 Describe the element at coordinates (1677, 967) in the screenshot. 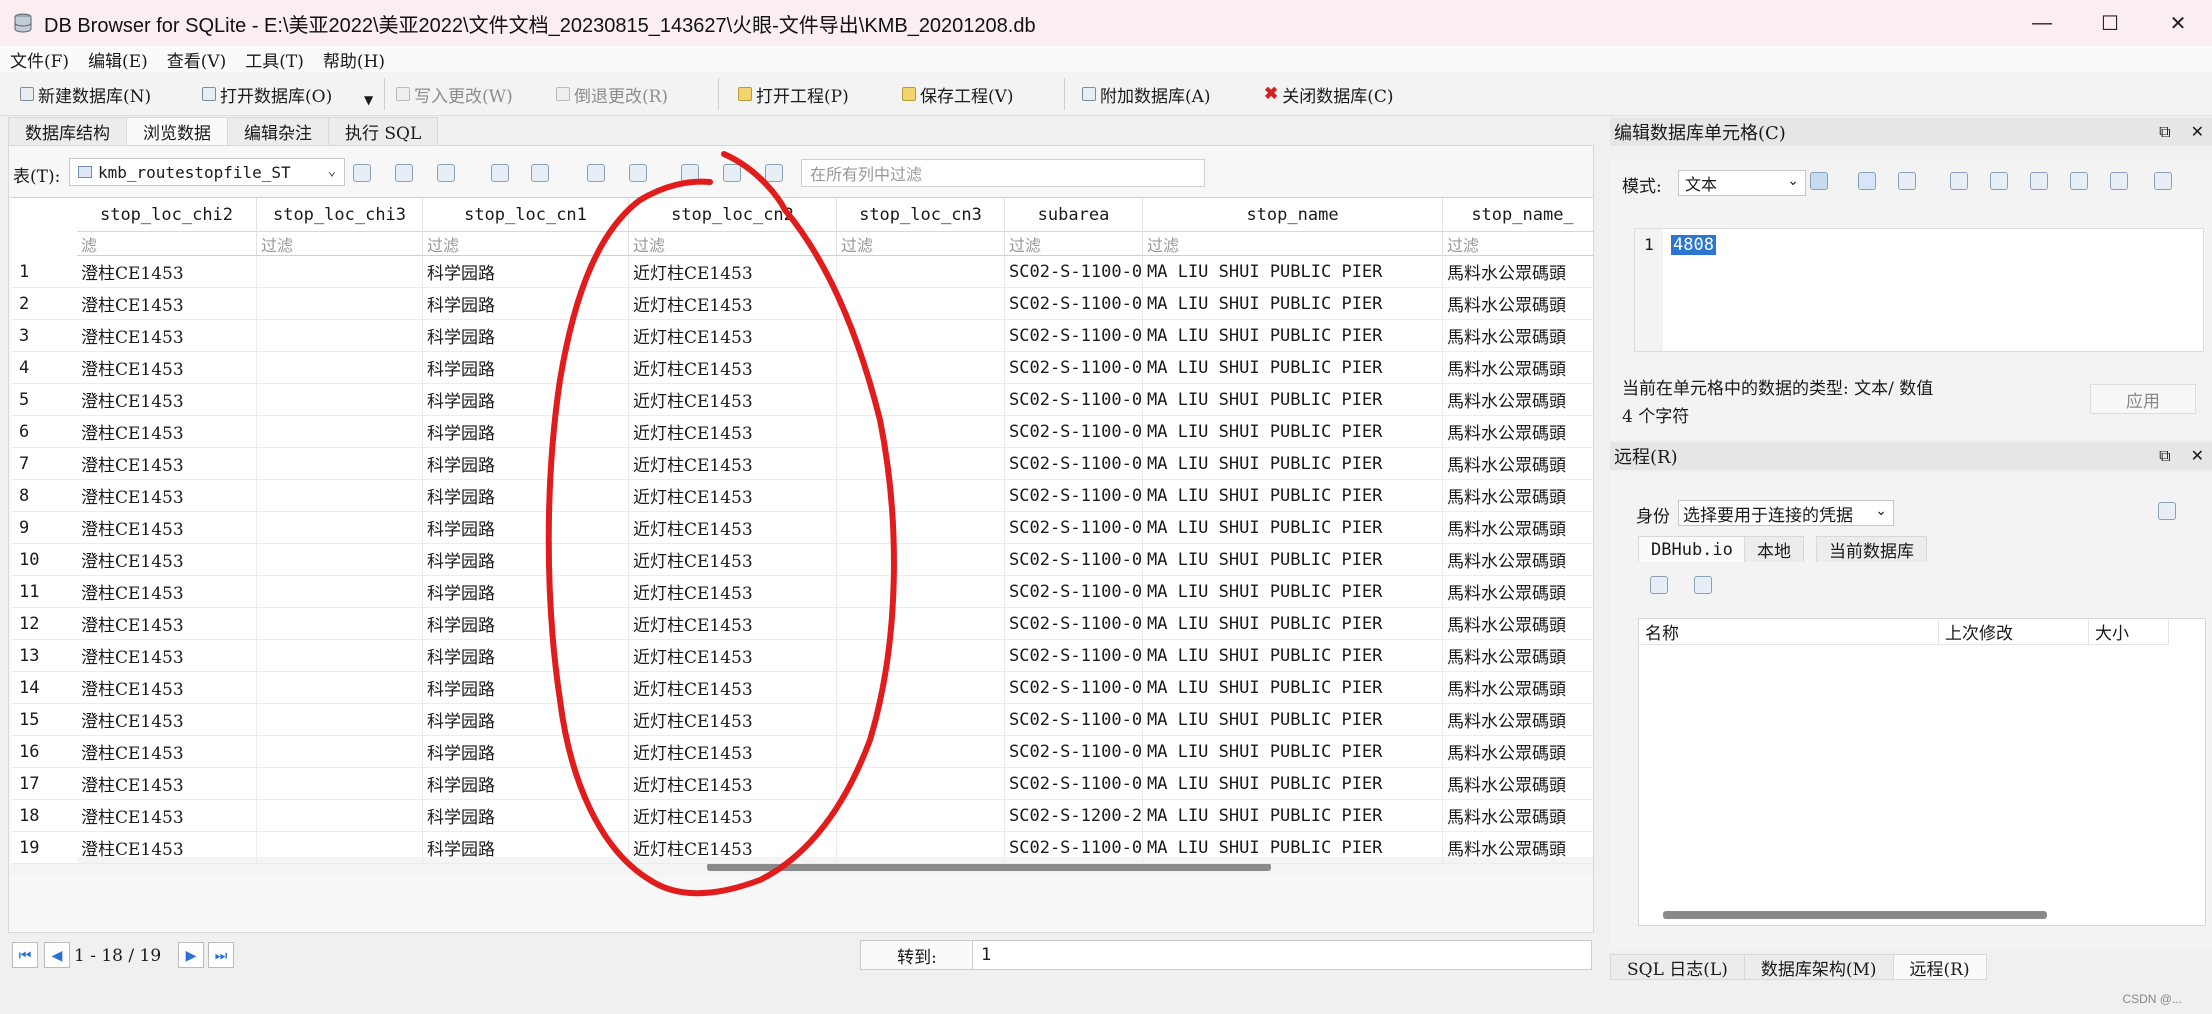

I see `tab-sql-log: SQL 日志(L)` at that location.